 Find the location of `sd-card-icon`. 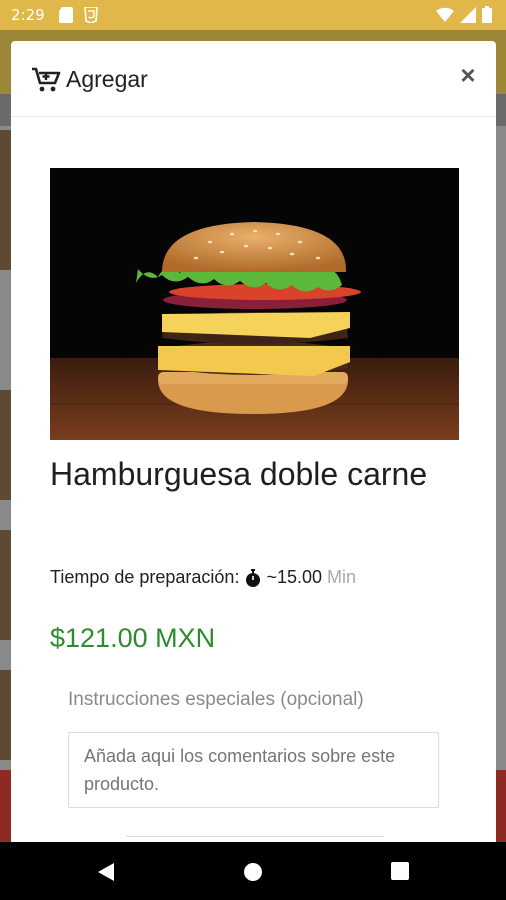

sd-card-icon is located at coordinates (66, 15).